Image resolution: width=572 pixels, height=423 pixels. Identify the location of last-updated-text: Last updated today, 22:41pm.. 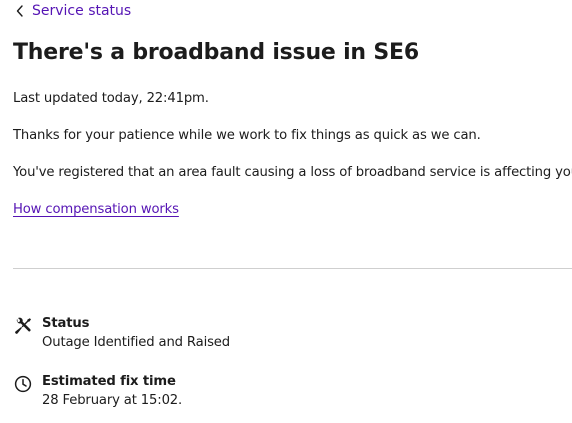
(111, 98).